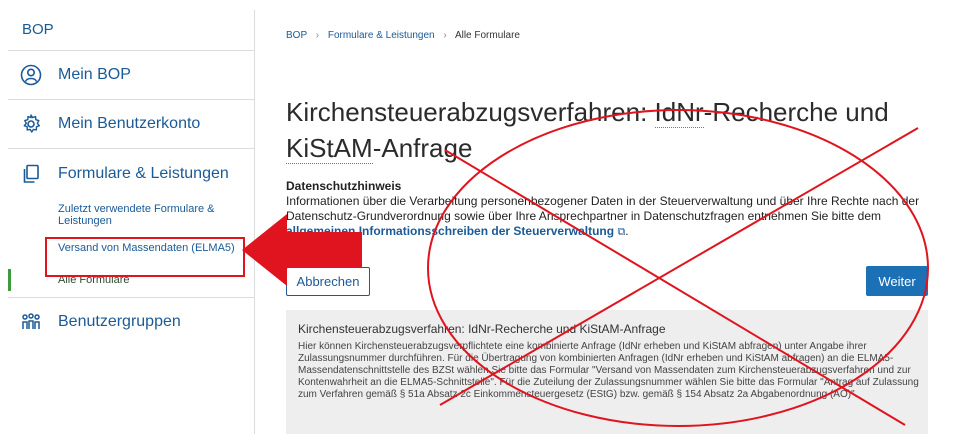  What do you see at coordinates (143, 173) in the screenshot?
I see `sidebar-item-label: Formulare & Leistungen` at bounding box center [143, 173].